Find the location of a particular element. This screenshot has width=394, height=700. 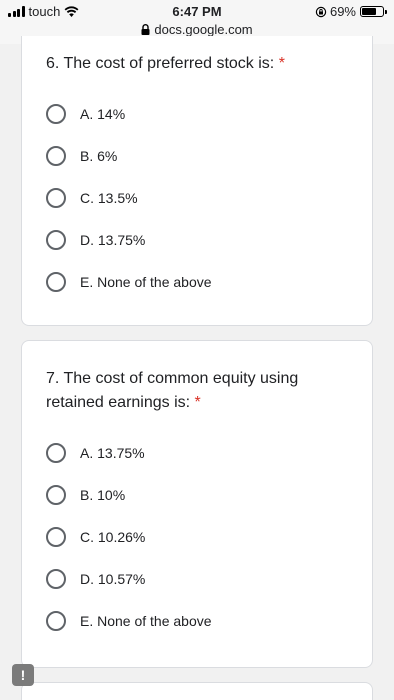

option-label: B. 10% is located at coordinates (103, 495).